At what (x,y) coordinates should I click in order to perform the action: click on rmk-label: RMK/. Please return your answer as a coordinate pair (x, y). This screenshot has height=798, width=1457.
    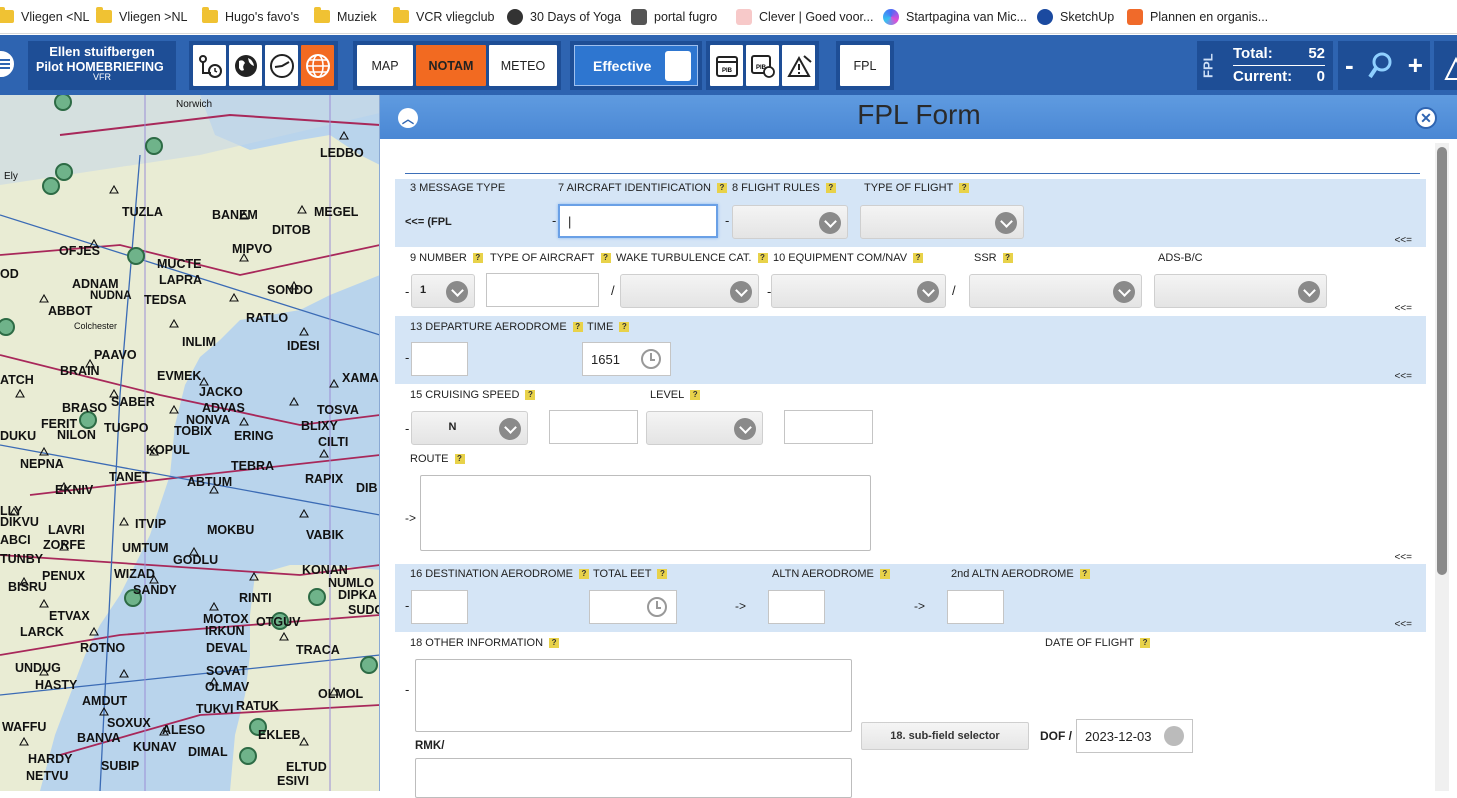
    Looking at the image, I should click on (430, 746).